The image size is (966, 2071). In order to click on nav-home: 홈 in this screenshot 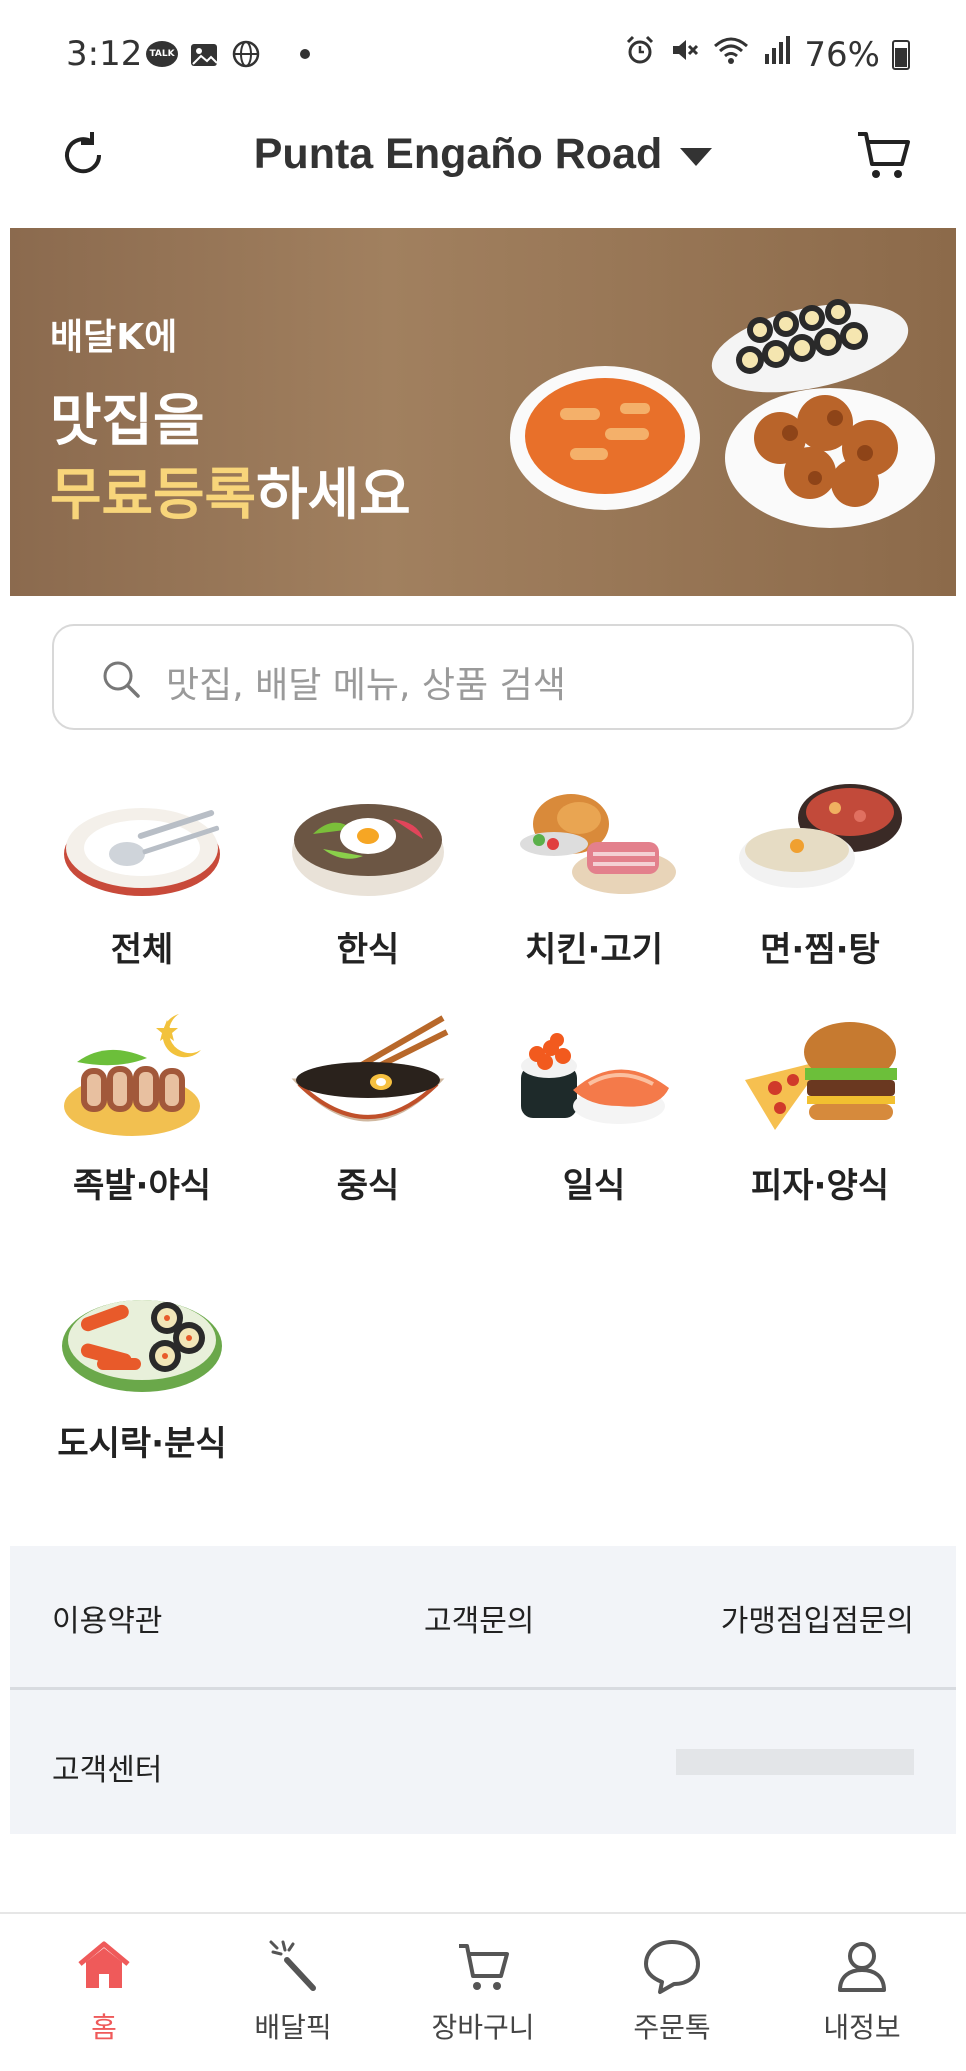, I will do `click(104, 1991)`.